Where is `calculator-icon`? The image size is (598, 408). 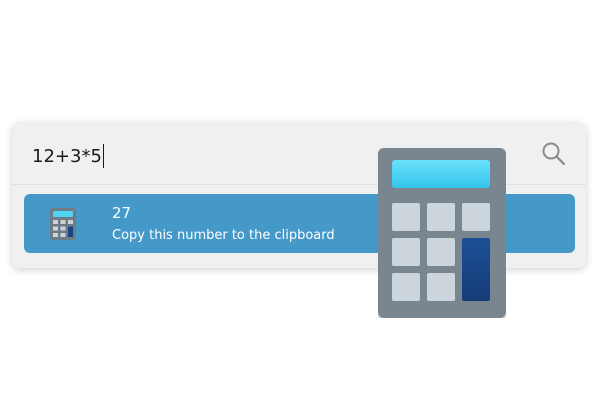
calculator-icon is located at coordinates (63, 224).